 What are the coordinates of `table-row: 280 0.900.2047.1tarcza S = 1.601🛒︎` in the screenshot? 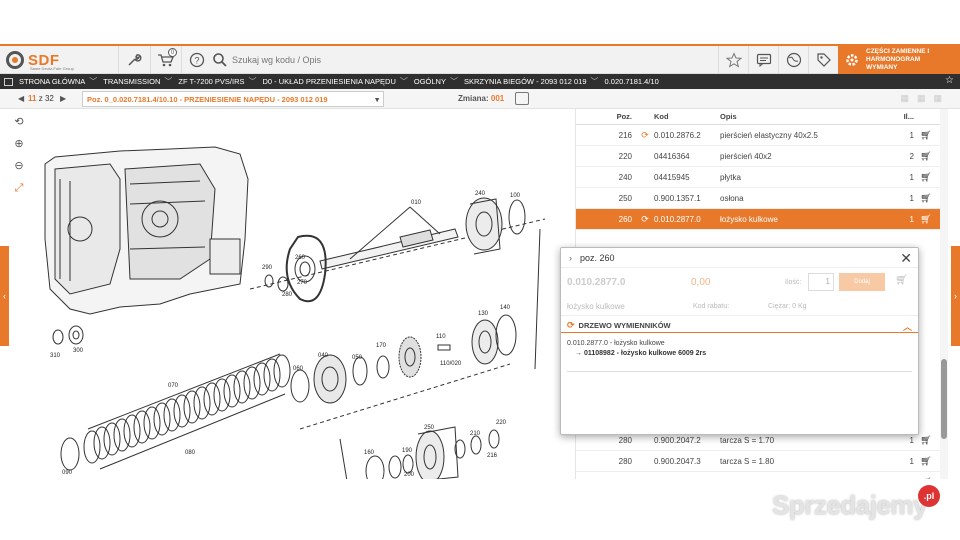 It's located at (758, 476).